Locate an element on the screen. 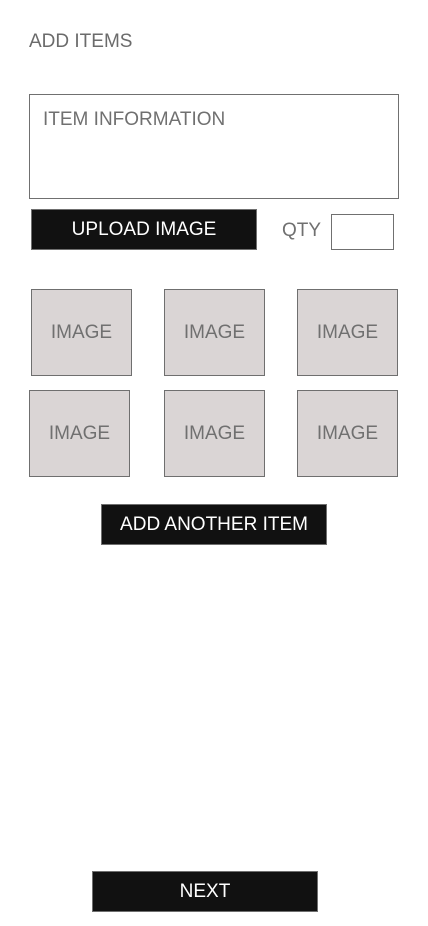 The height and width of the screenshot is (926, 428). qty-input is located at coordinates (362, 232).